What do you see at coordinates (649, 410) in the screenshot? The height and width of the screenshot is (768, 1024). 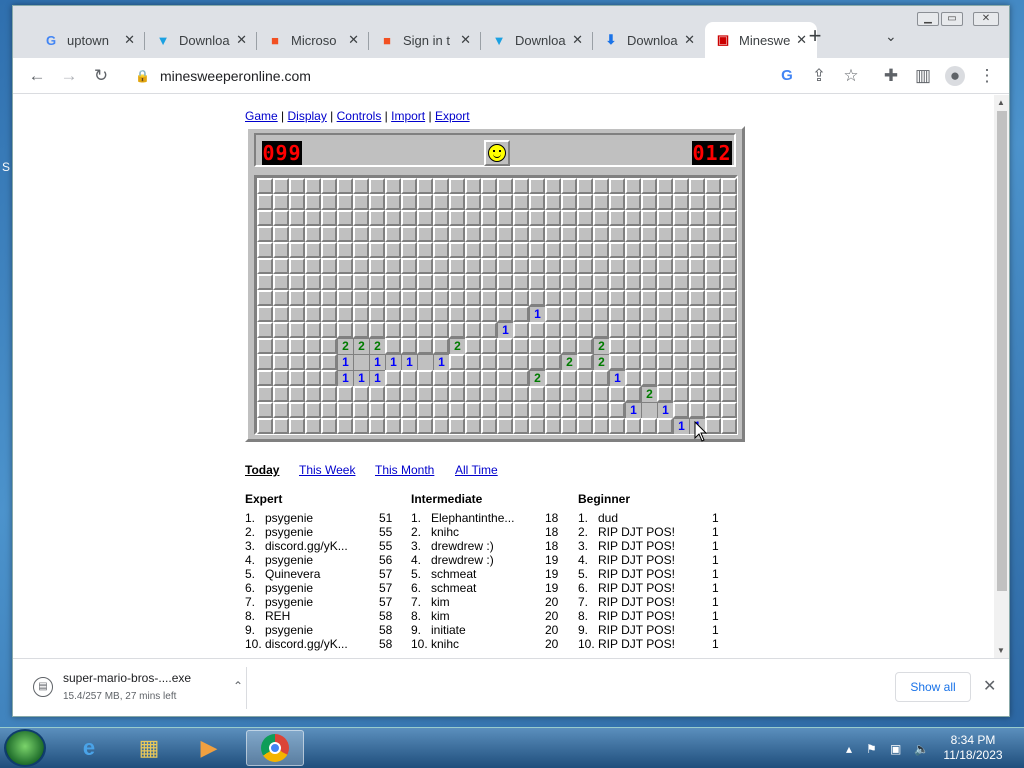 I see `board-cell-open` at bounding box center [649, 410].